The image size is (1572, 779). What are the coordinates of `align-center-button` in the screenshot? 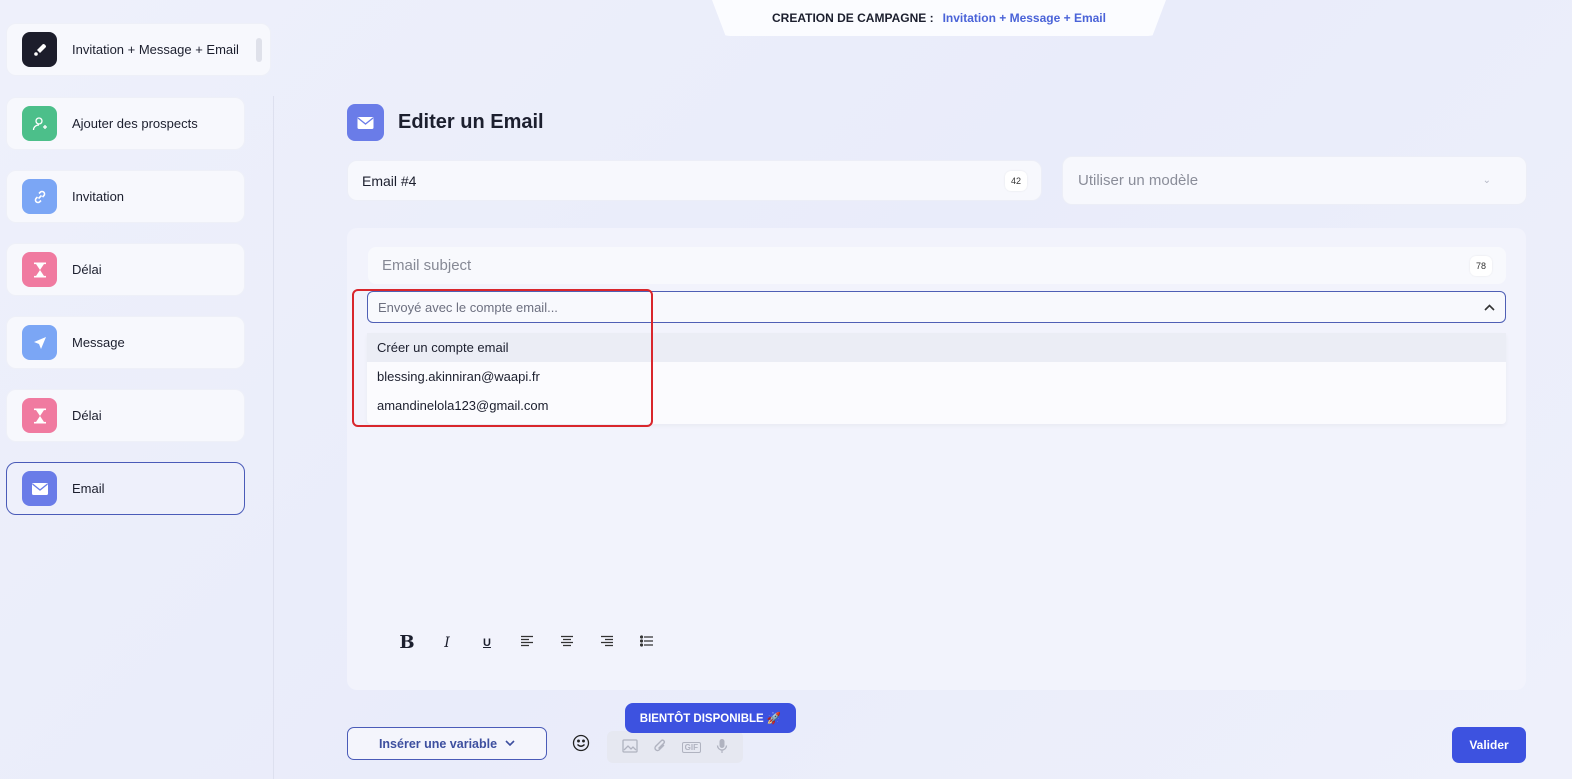 It's located at (567, 643).